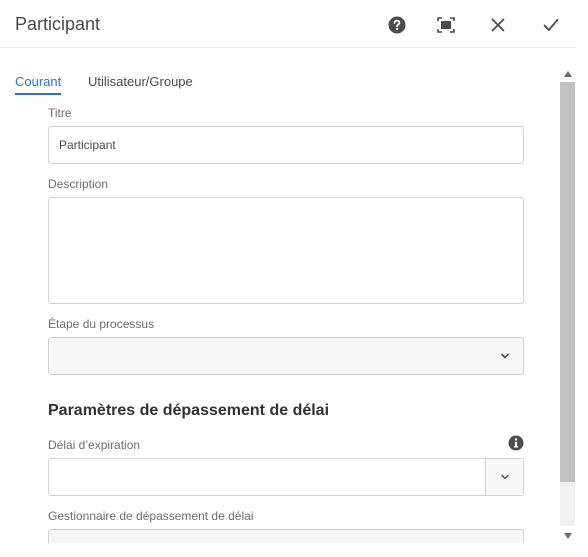  I want to click on close-button, so click(498, 25).